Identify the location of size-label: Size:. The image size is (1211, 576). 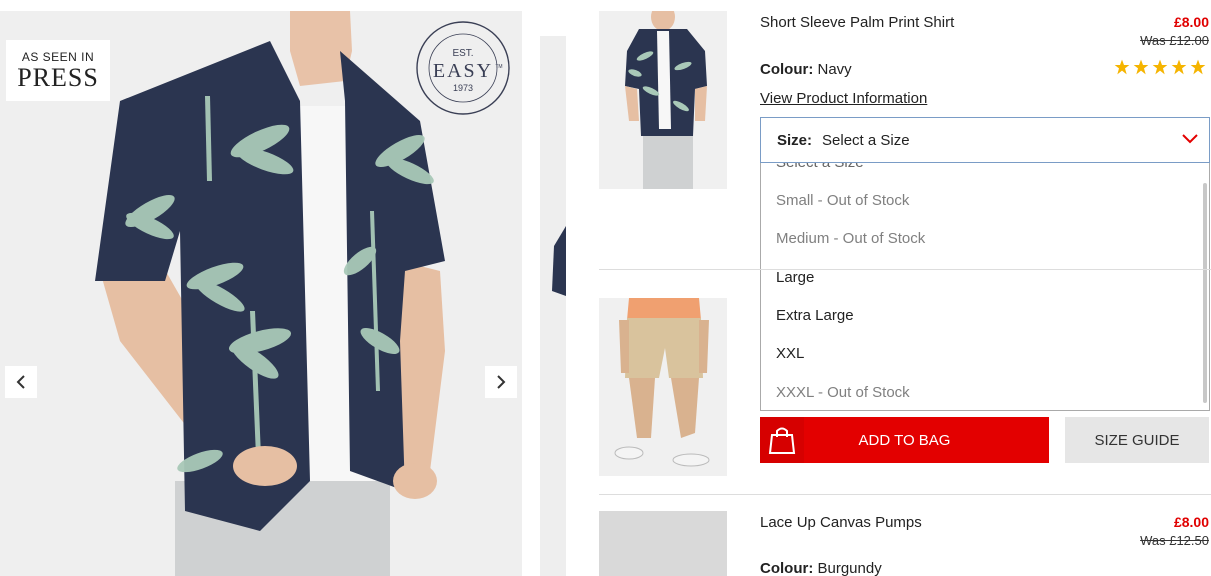
(795, 140).